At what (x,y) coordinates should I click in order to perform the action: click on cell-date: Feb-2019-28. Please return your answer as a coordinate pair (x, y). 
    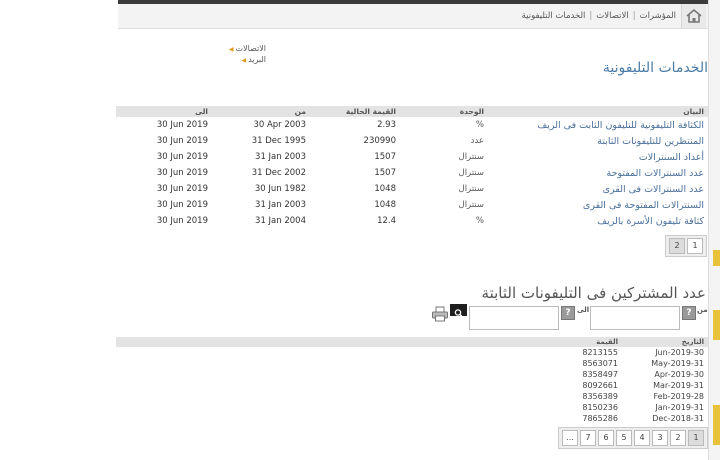
    Looking at the image, I should click on (678, 396).